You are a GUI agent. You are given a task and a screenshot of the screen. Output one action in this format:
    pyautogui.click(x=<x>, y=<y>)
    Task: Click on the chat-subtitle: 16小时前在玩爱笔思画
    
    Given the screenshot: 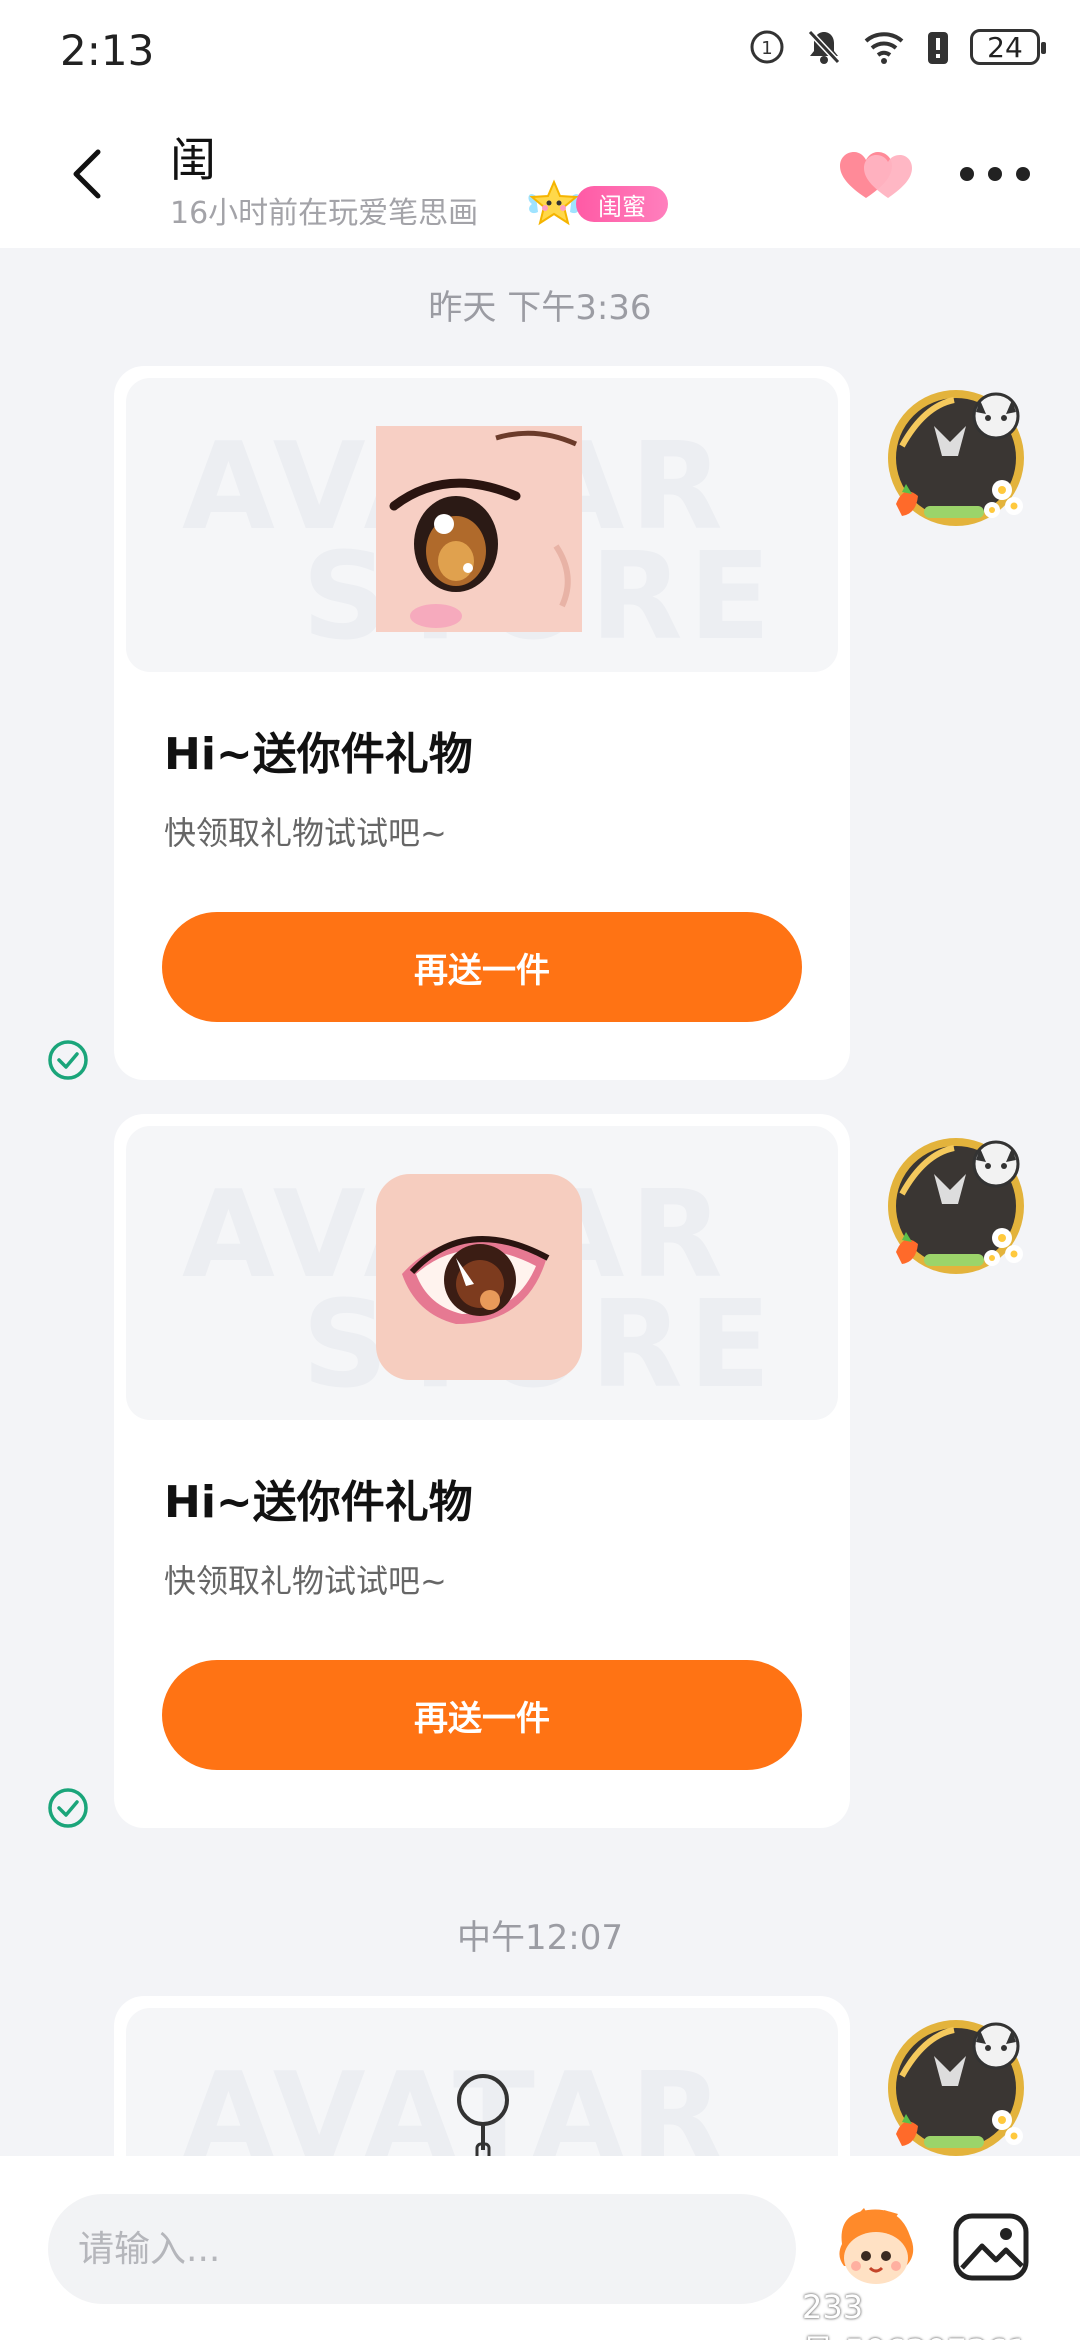 What is the action you would take?
    pyautogui.click(x=324, y=213)
    